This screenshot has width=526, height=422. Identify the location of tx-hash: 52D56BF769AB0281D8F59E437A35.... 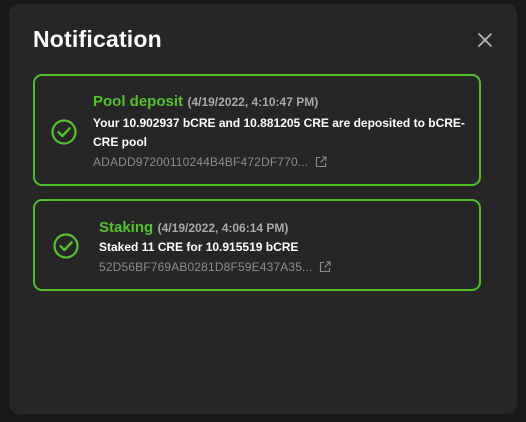
(206, 267).